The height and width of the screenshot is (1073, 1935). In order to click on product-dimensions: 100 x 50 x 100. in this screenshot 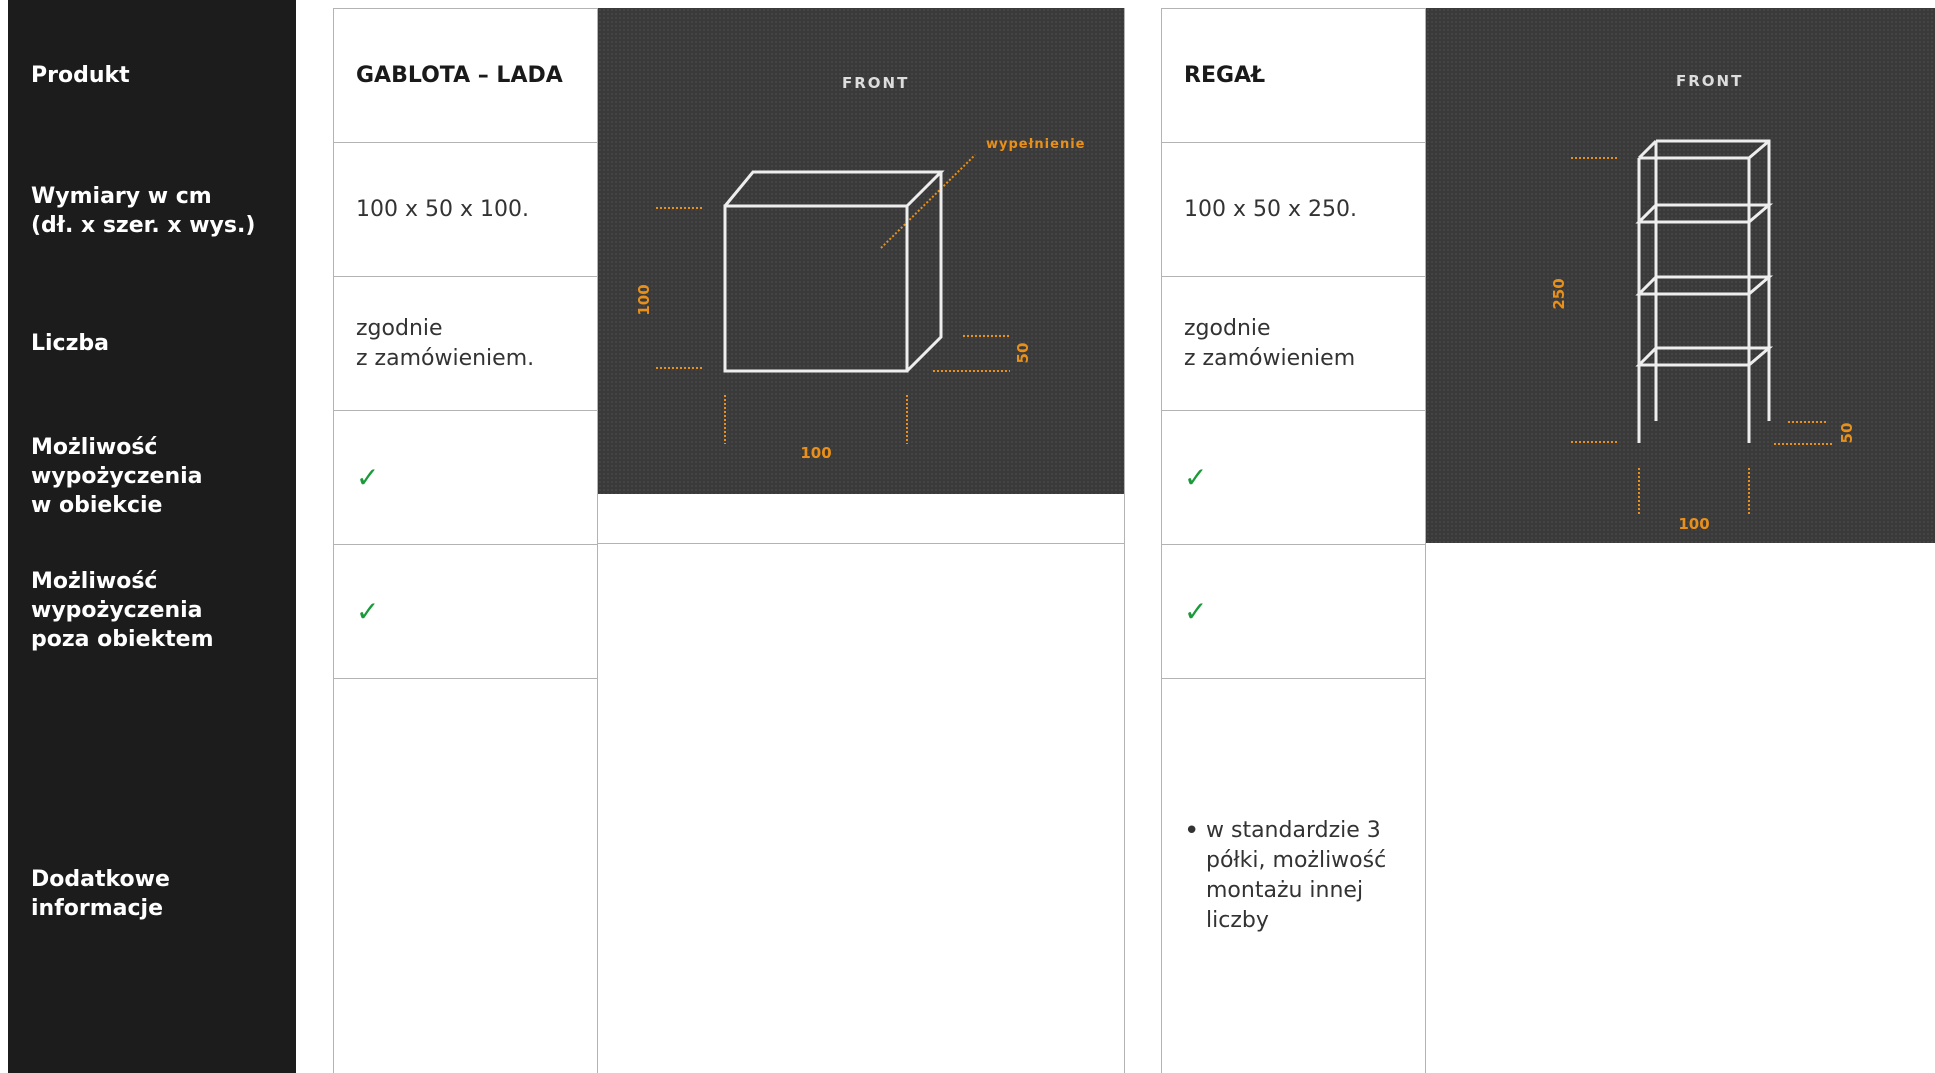, I will do `click(466, 209)`.